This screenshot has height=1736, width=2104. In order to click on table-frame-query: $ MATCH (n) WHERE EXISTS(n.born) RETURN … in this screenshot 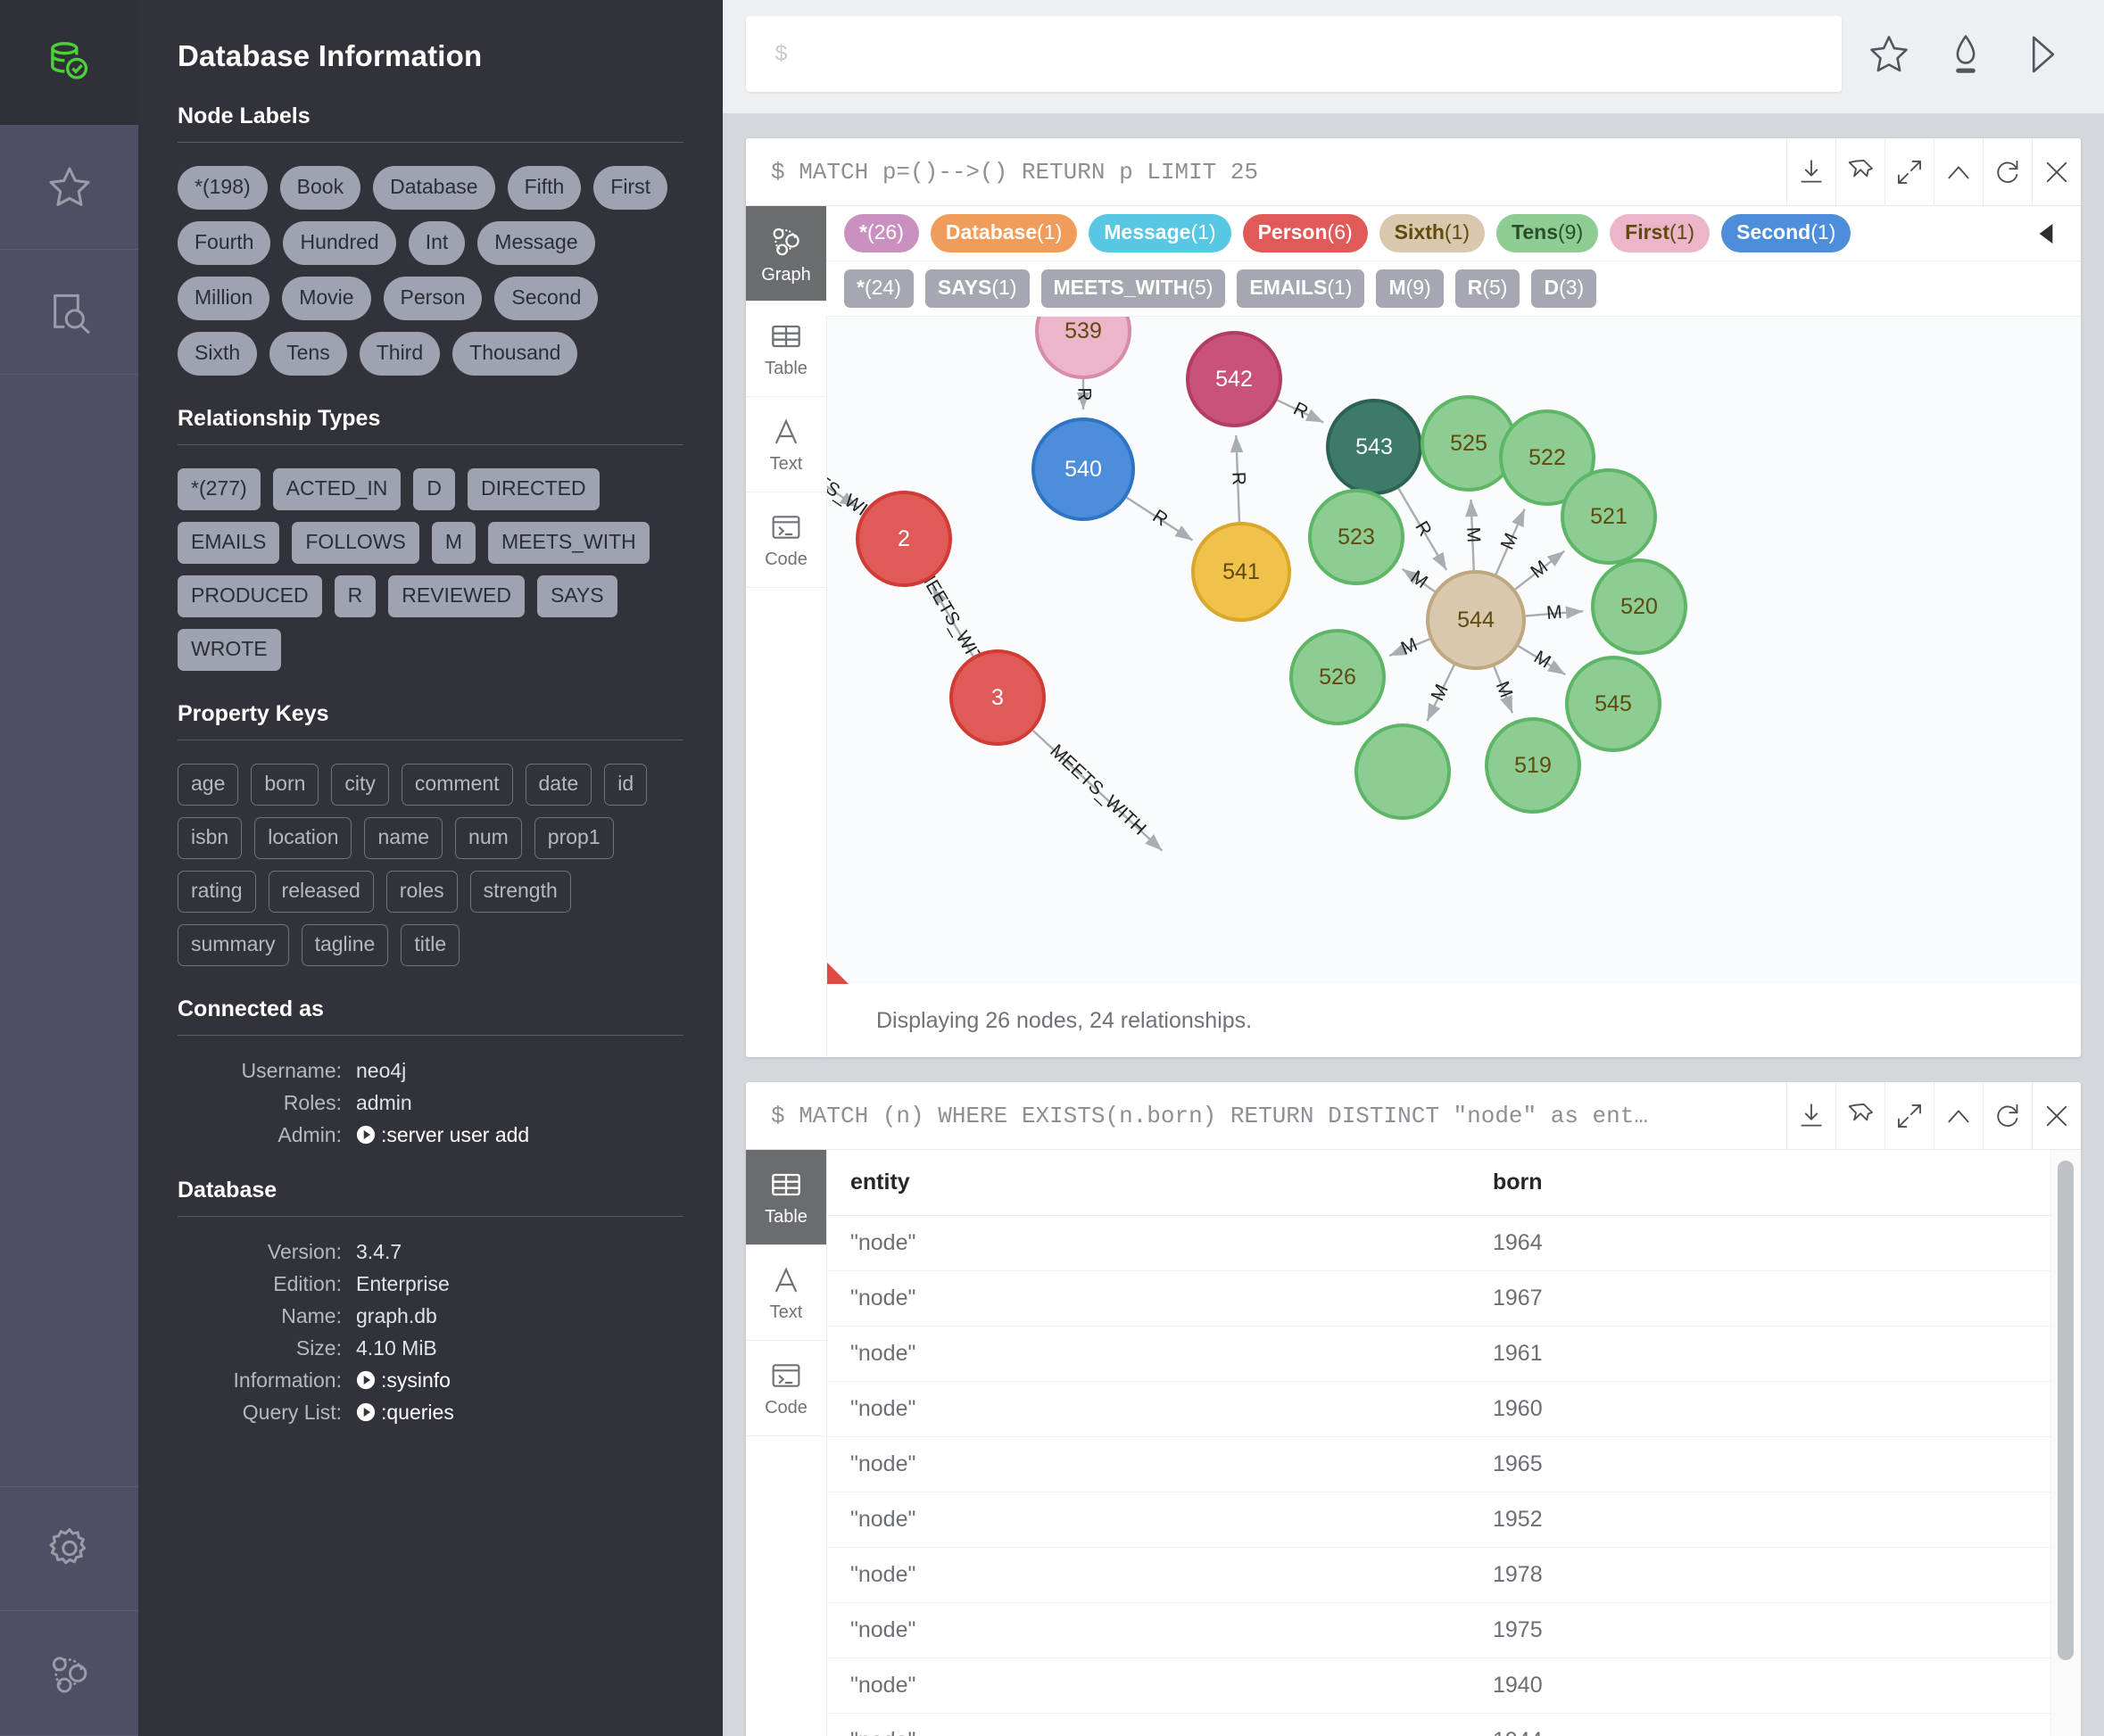, I will do `click(1266, 1115)`.